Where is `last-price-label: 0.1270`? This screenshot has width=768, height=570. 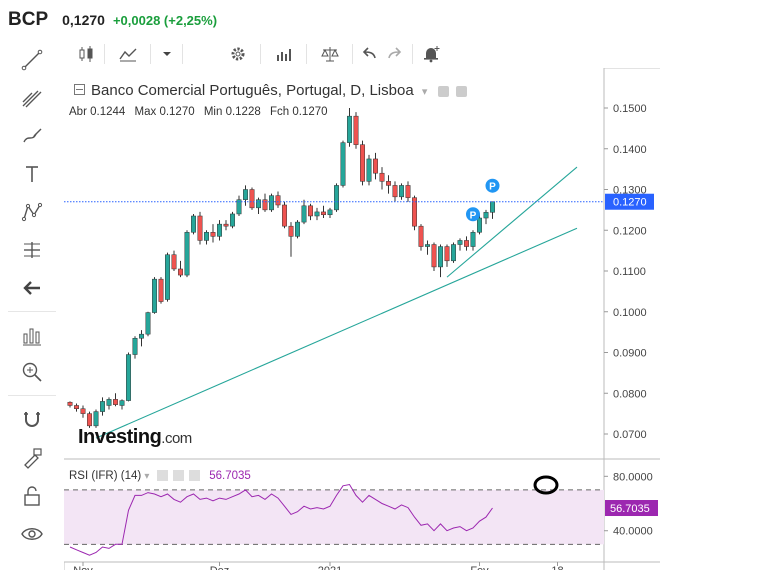
last-price-label: 0.1270 is located at coordinates (630, 203).